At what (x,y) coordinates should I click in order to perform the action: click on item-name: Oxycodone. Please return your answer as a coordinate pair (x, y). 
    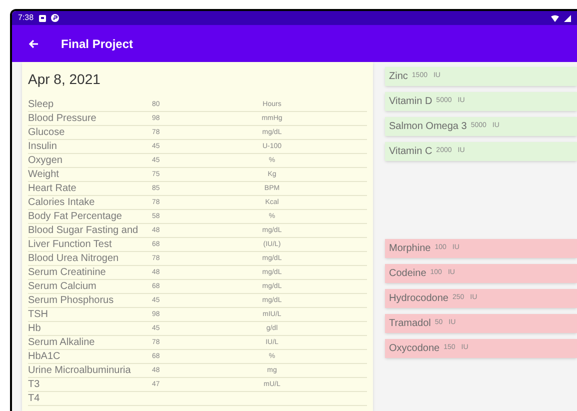
    Looking at the image, I should click on (414, 349).